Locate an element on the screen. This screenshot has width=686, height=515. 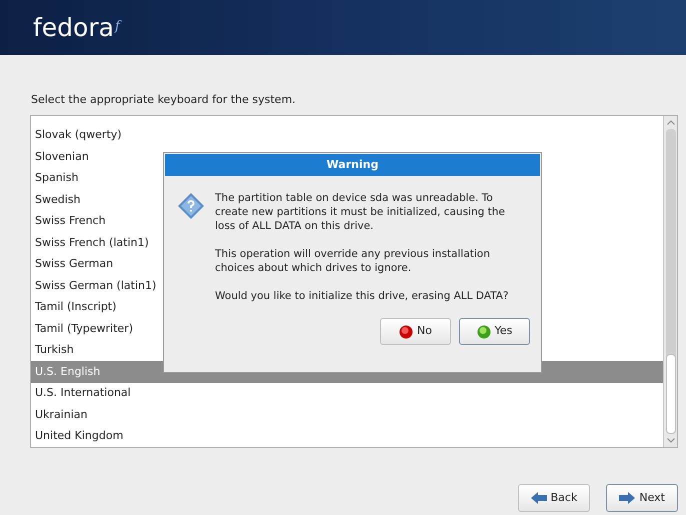
dialog-title: Warning is located at coordinates (352, 164).